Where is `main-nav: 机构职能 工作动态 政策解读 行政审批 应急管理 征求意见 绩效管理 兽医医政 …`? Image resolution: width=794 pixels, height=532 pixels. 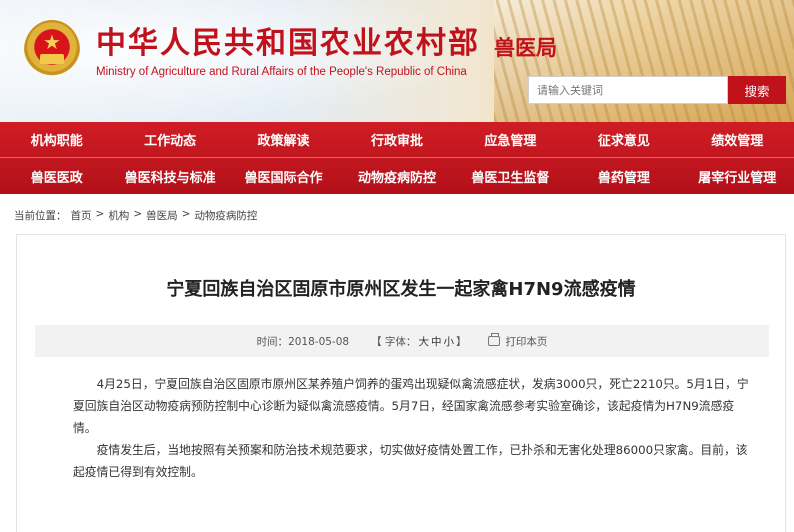 main-nav: 机构职能 工作动态 政策解读 行政审批 应急管理 征求意见 绩效管理 兽医医政 … is located at coordinates (397, 158).